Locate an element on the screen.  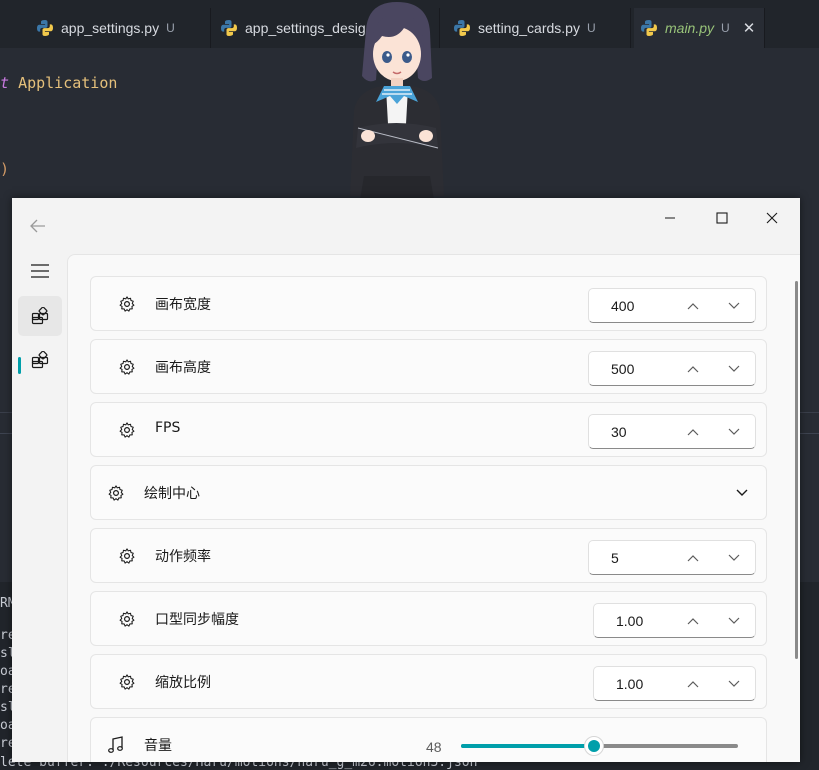
minimize-button is located at coordinates (670, 218).